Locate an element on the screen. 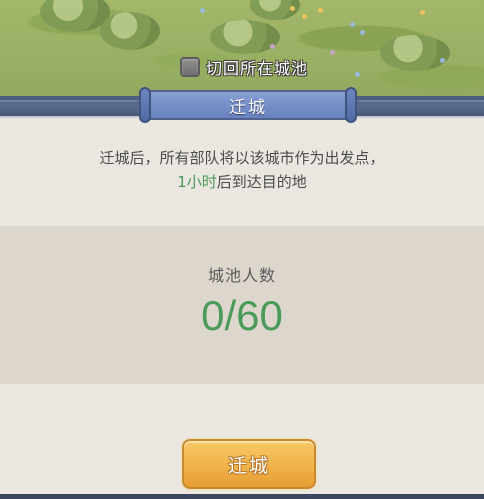  move-city-button-label: 迁城 is located at coordinates (248, 465).